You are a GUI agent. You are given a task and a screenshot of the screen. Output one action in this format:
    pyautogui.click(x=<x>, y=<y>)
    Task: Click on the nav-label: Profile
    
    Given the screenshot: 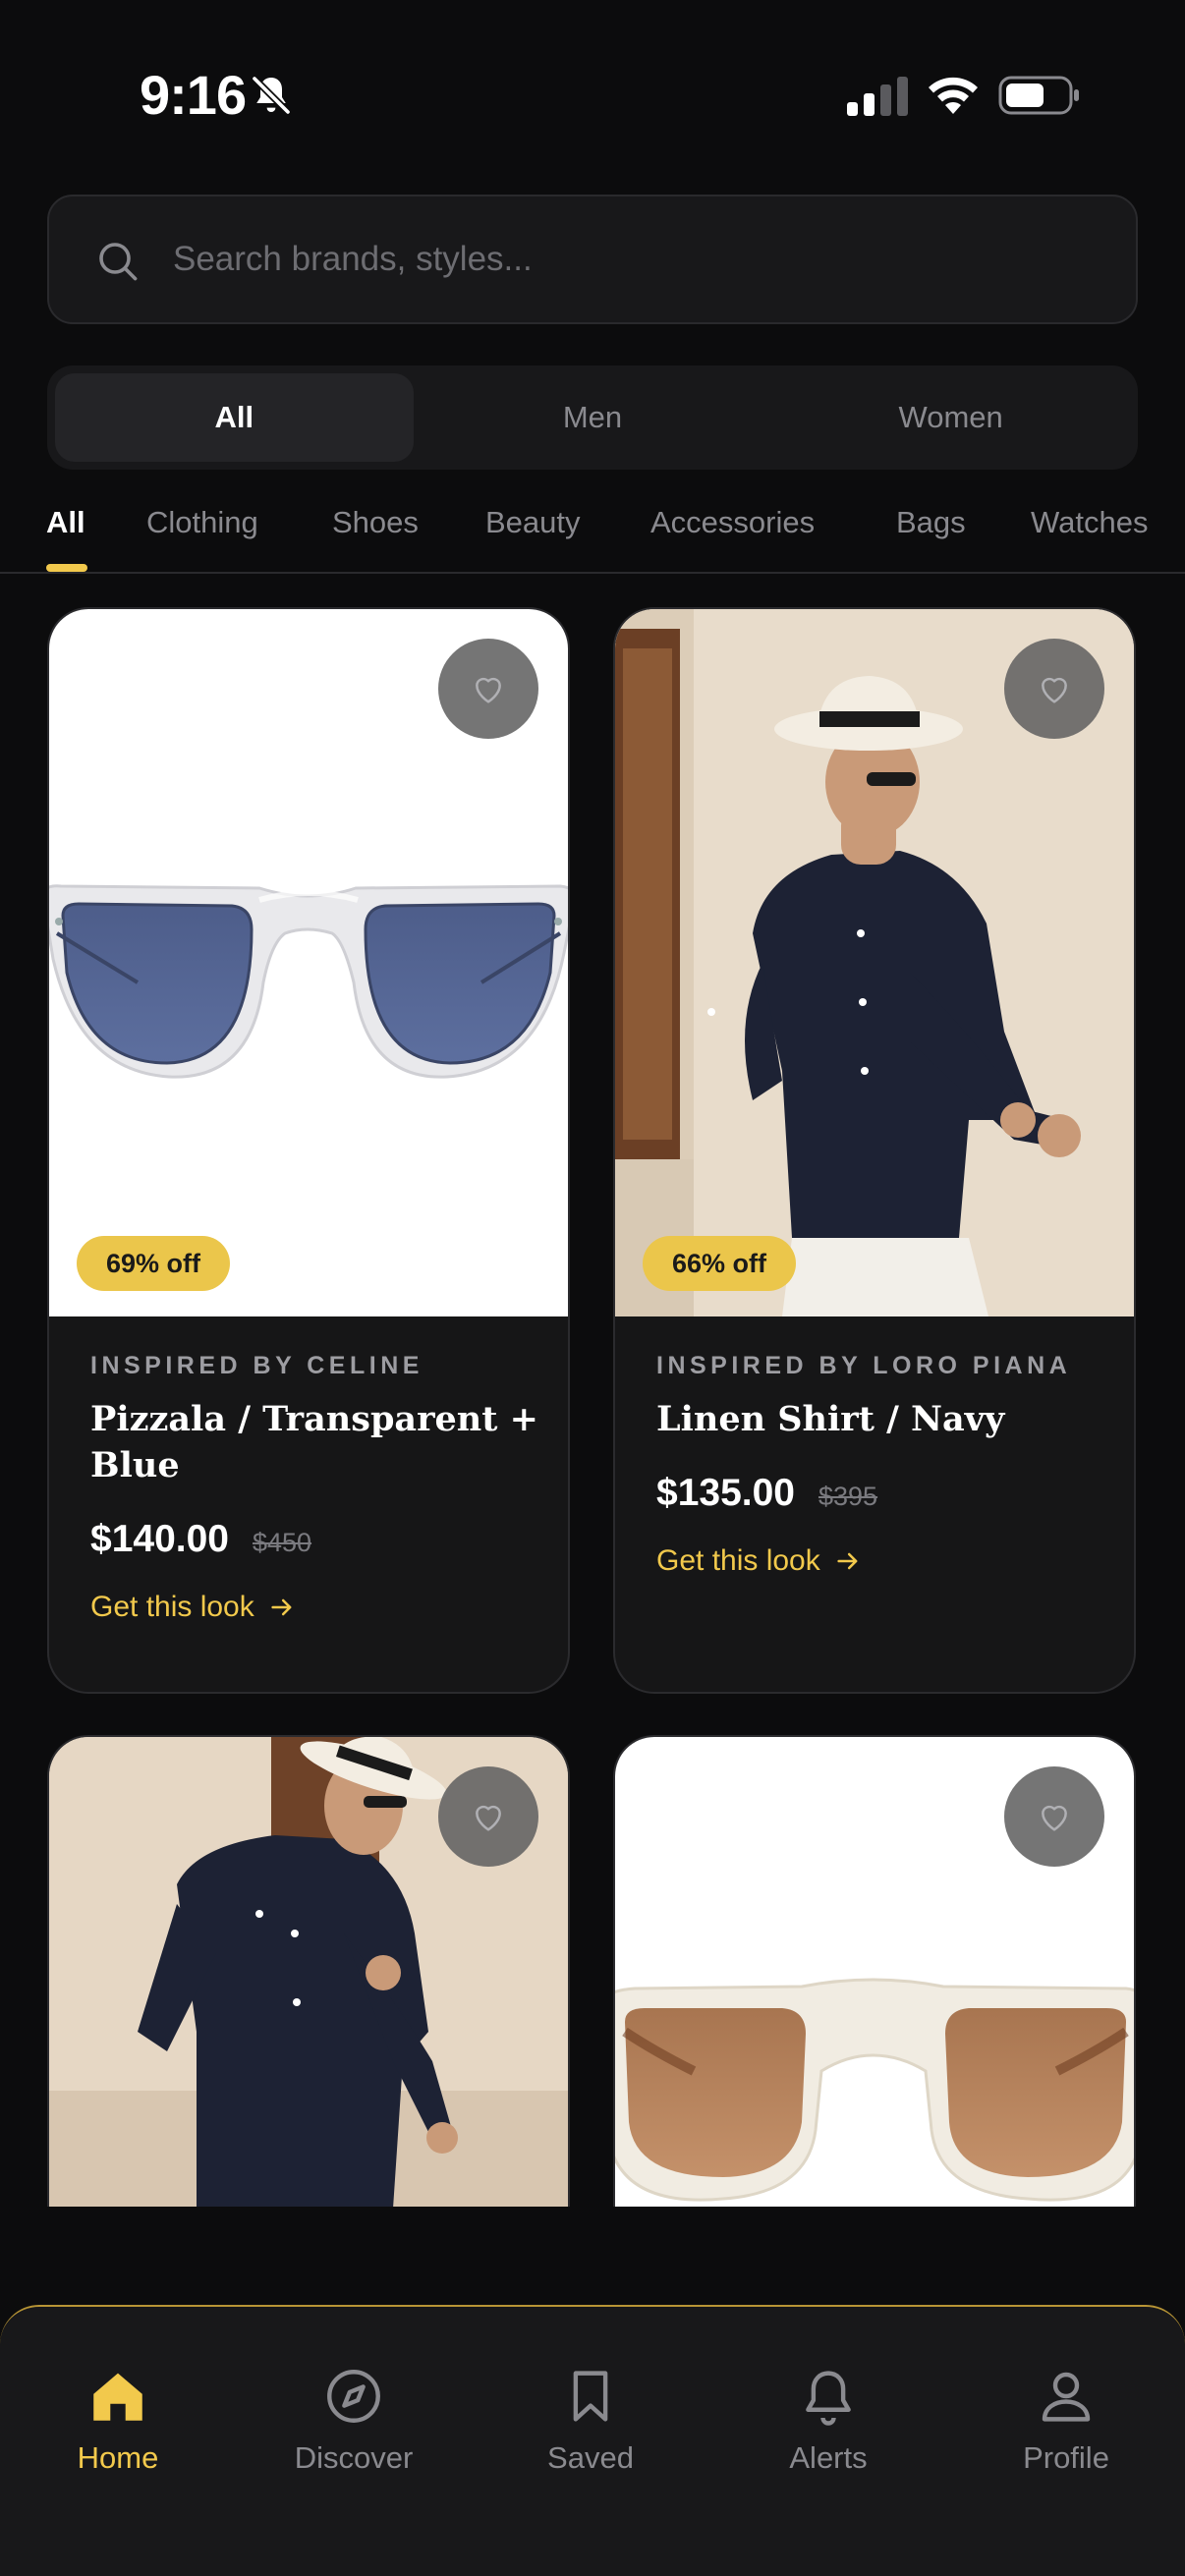 What is the action you would take?
    pyautogui.click(x=1066, y=2457)
    